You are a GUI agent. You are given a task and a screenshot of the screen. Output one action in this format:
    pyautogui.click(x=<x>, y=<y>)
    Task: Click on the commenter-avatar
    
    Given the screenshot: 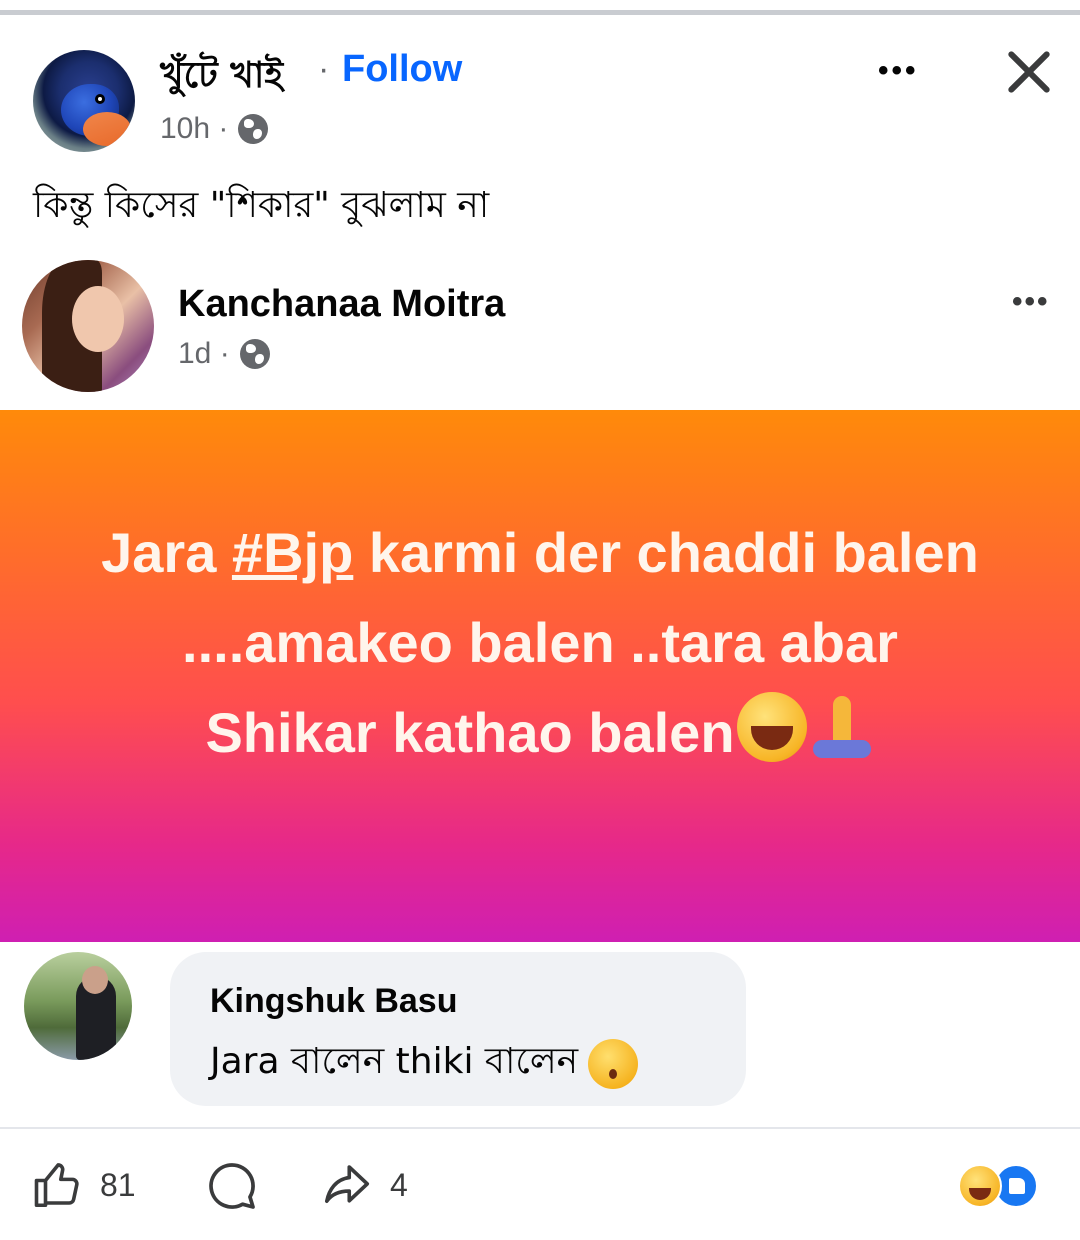 What is the action you would take?
    pyautogui.click(x=78, y=1006)
    